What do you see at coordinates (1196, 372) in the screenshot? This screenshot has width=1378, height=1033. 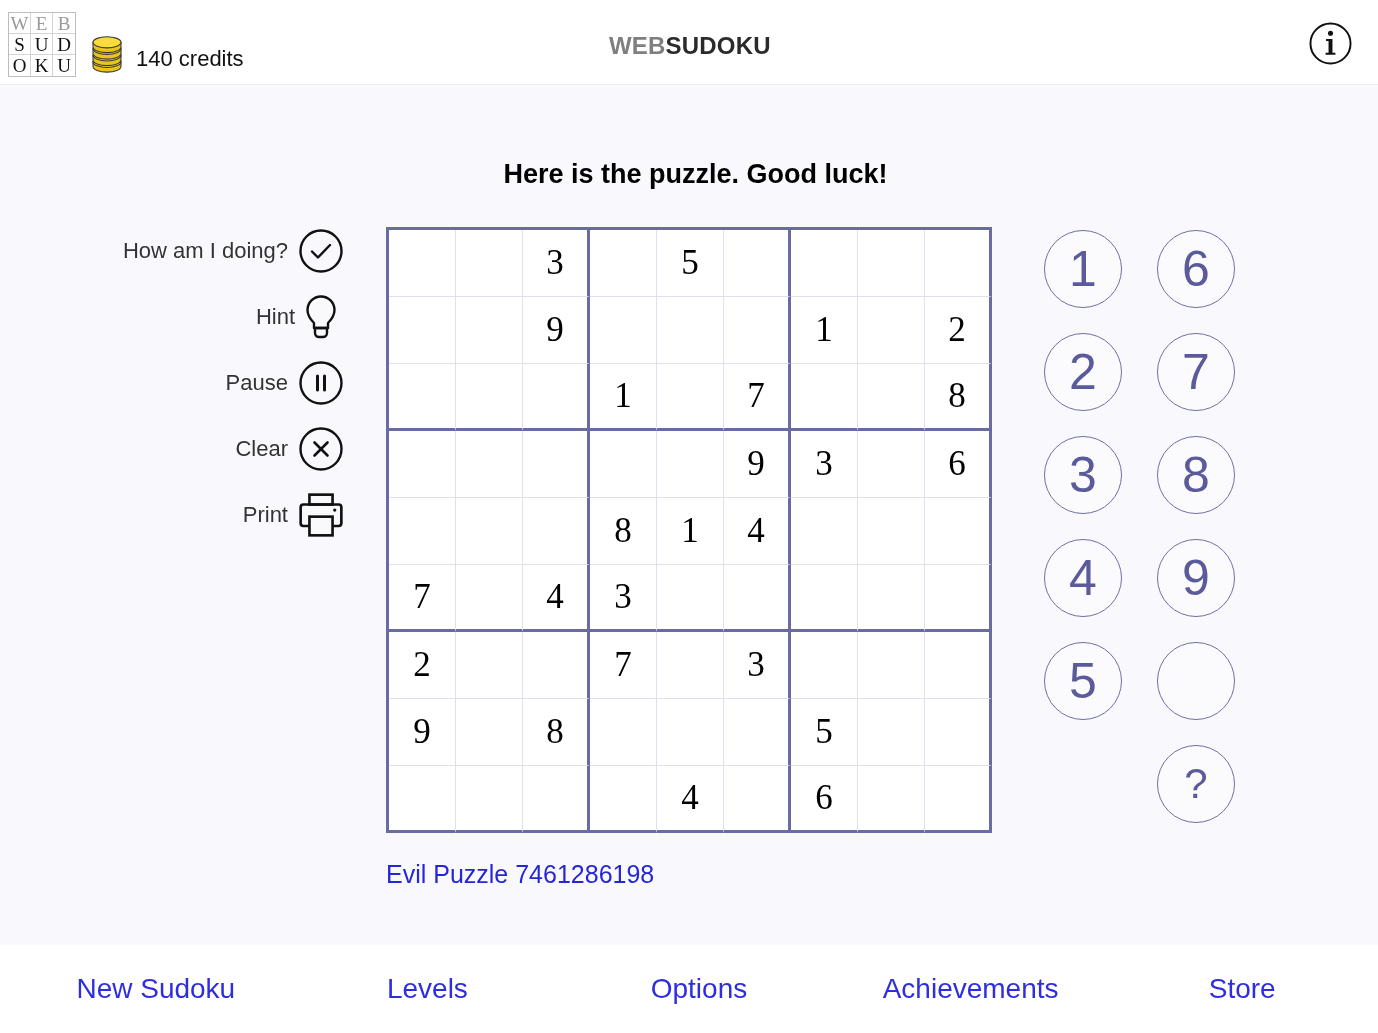 I see `number-button: 7` at bounding box center [1196, 372].